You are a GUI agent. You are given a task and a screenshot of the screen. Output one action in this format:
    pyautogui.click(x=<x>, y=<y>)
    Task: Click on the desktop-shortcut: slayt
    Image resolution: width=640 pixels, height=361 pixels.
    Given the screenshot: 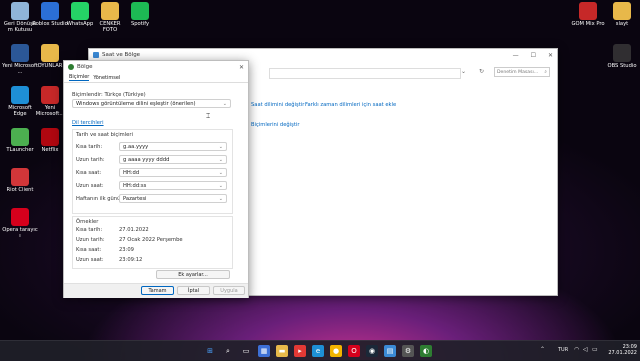 What is the action you would take?
    pyautogui.click(x=622, y=14)
    